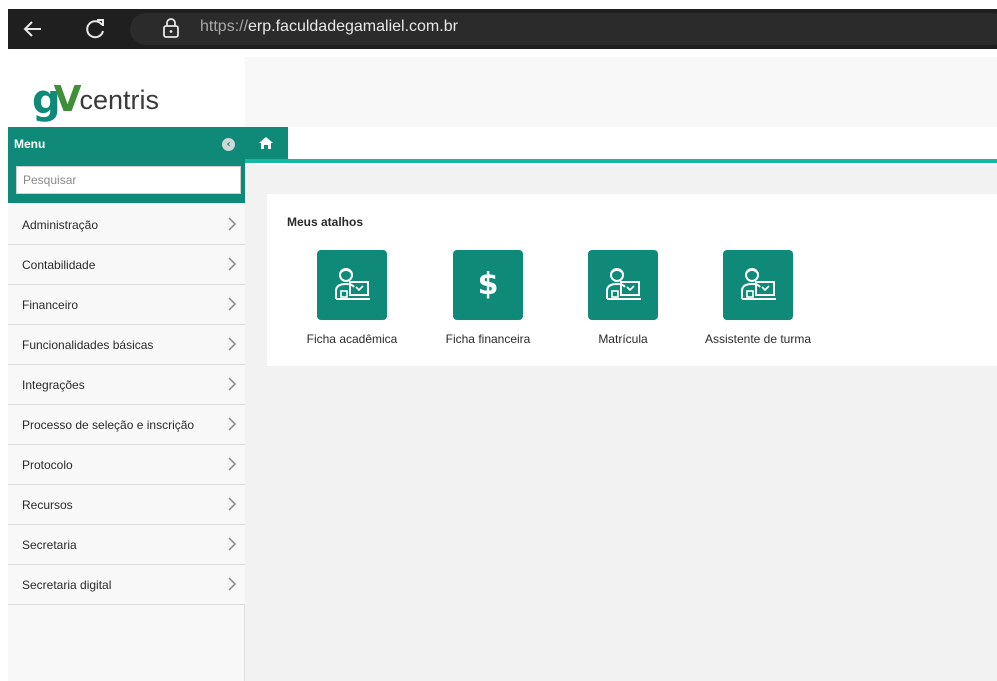 This screenshot has height=681, width=997. What do you see at coordinates (88, 345) in the screenshot?
I see `sidebar-item-label: Funcionalidades básicas` at bounding box center [88, 345].